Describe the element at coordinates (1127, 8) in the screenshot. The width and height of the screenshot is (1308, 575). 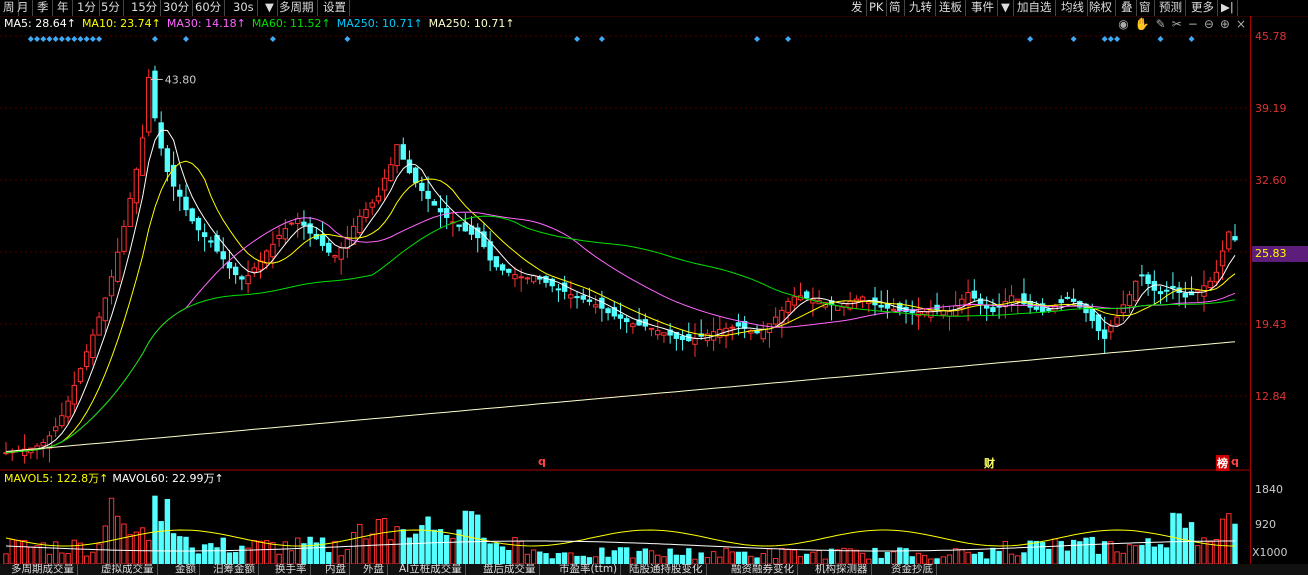
I see `tool-tab-10: 叠` at that location.